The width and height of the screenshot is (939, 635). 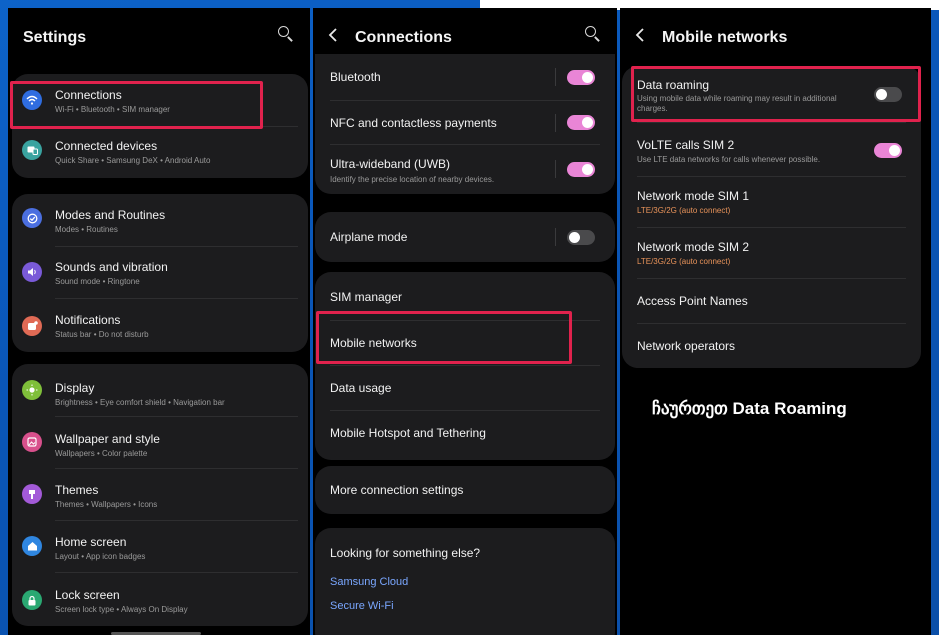 I want to click on settings-item-label: Modes and Routines, so click(x=110, y=215).